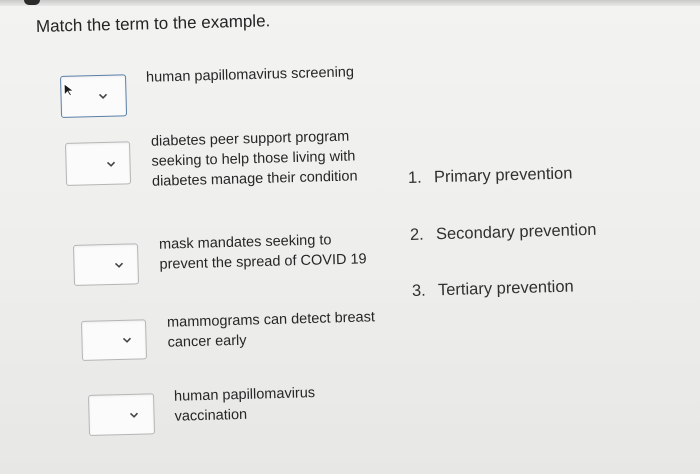  I want to click on top-edge-mark, so click(32, 2).